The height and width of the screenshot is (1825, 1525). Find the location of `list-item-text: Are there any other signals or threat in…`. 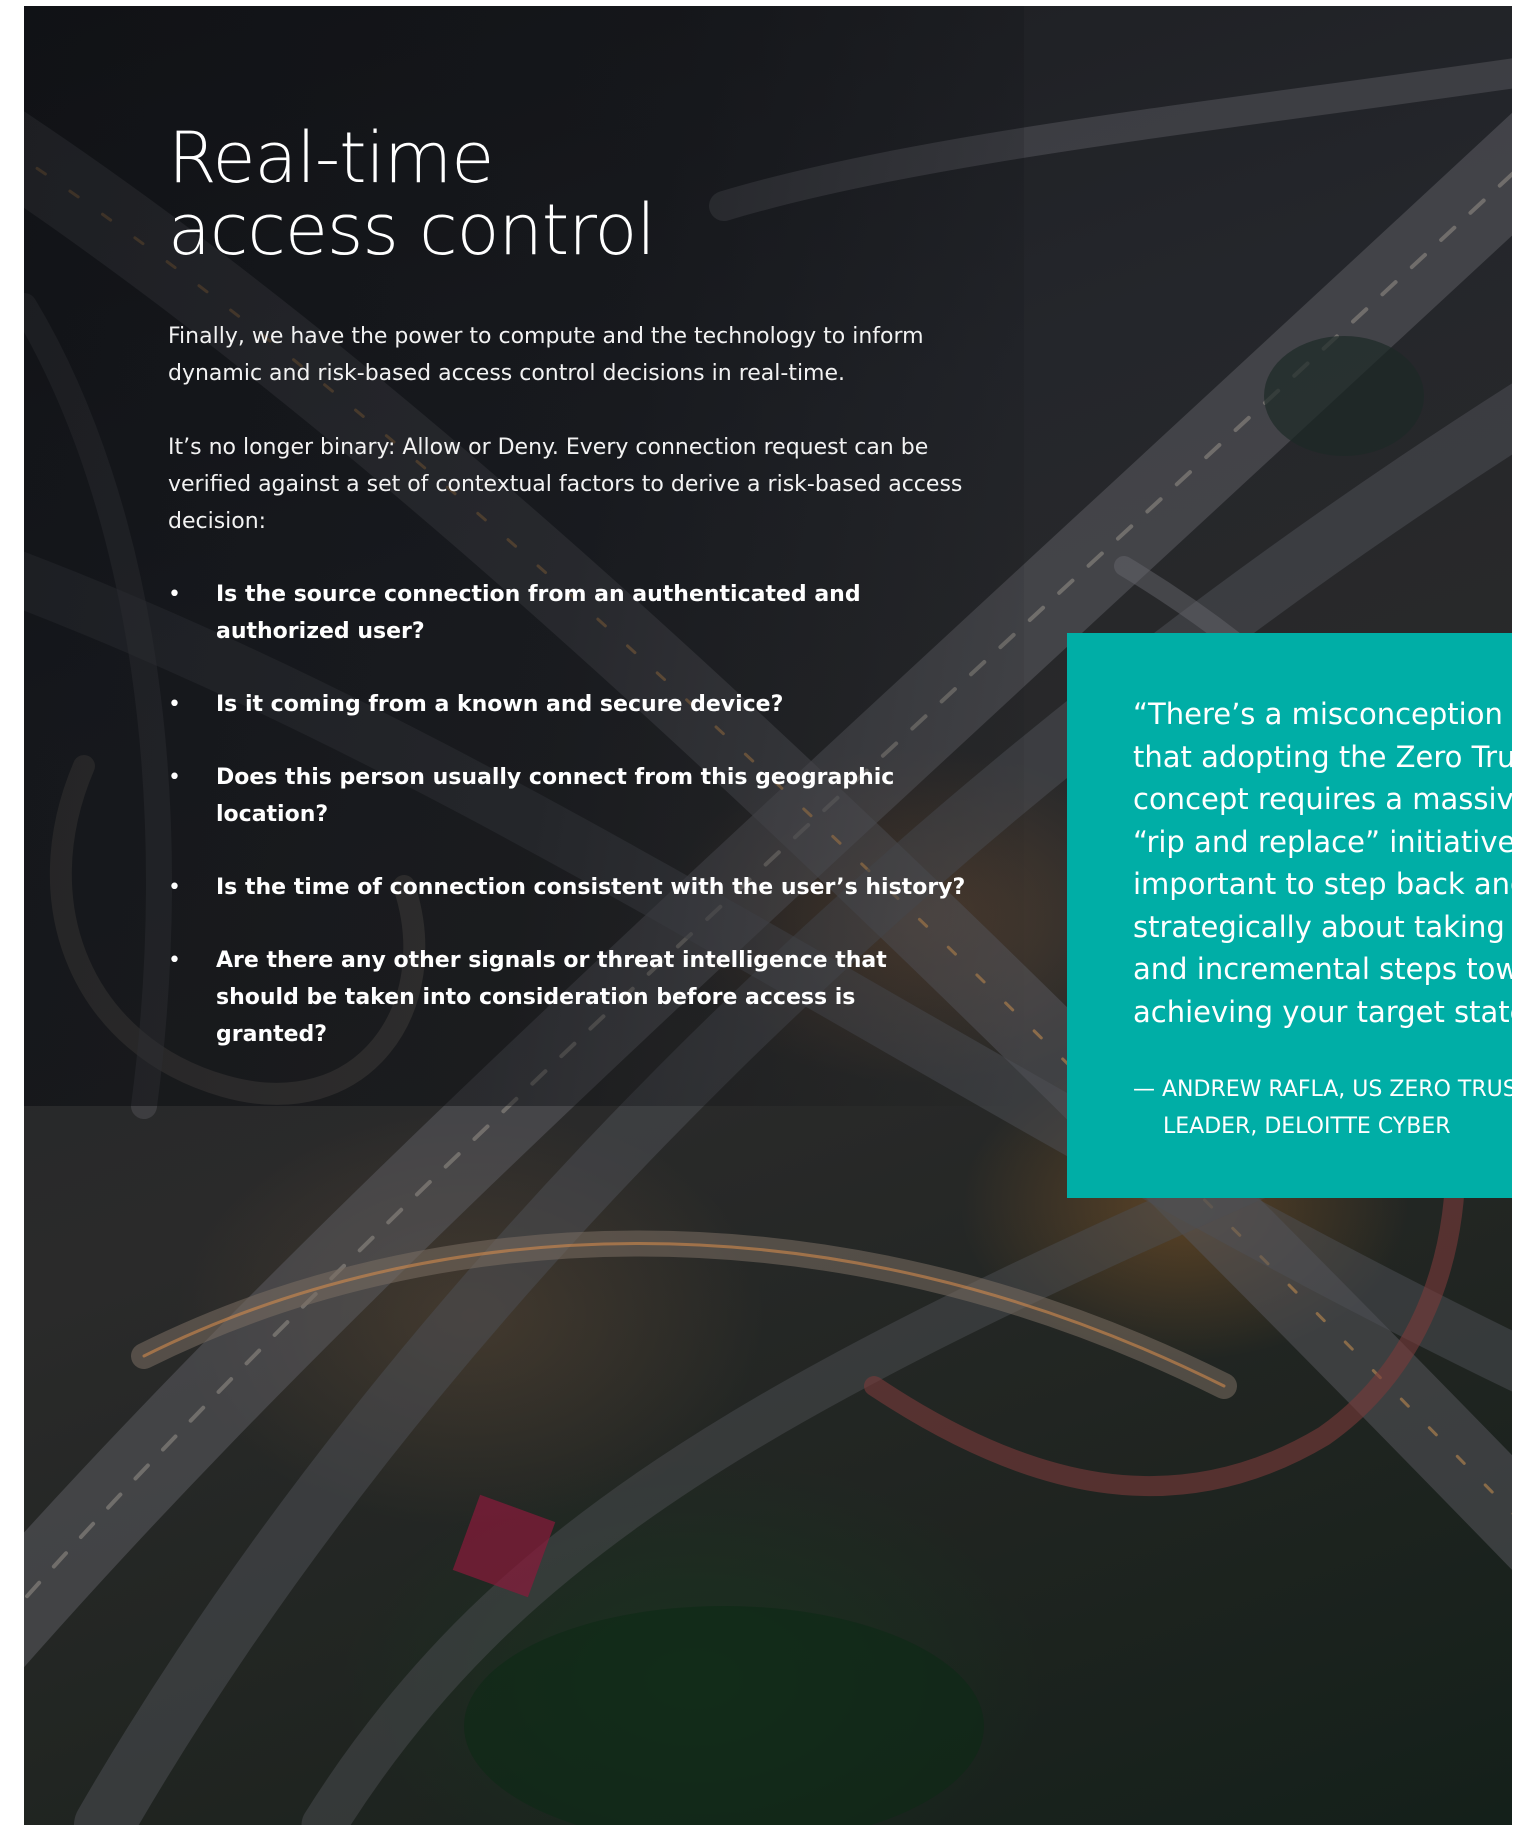

list-item-text: Are there any other signals or threat in… is located at coordinates (551, 997).